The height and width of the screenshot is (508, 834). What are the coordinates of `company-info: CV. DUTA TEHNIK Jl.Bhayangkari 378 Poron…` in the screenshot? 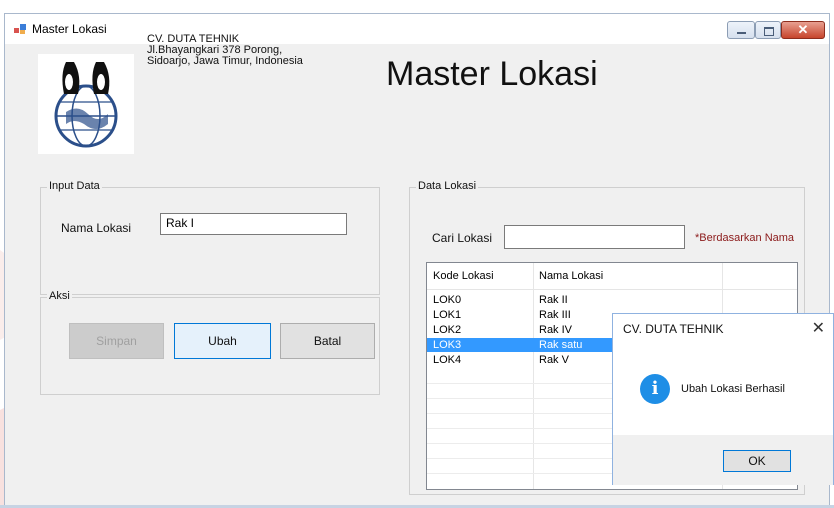 It's located at (225, 50).